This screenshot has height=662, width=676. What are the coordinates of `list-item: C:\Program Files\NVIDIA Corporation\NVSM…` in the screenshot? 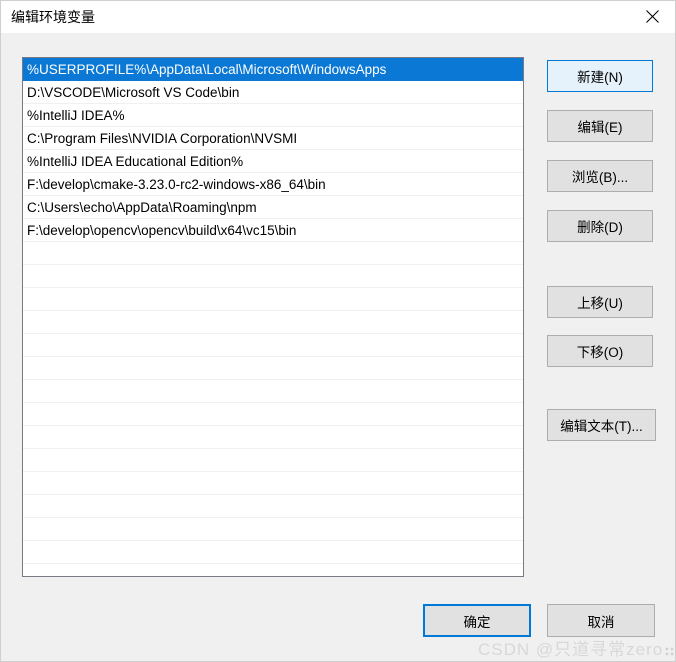 It's located at (273, 138).